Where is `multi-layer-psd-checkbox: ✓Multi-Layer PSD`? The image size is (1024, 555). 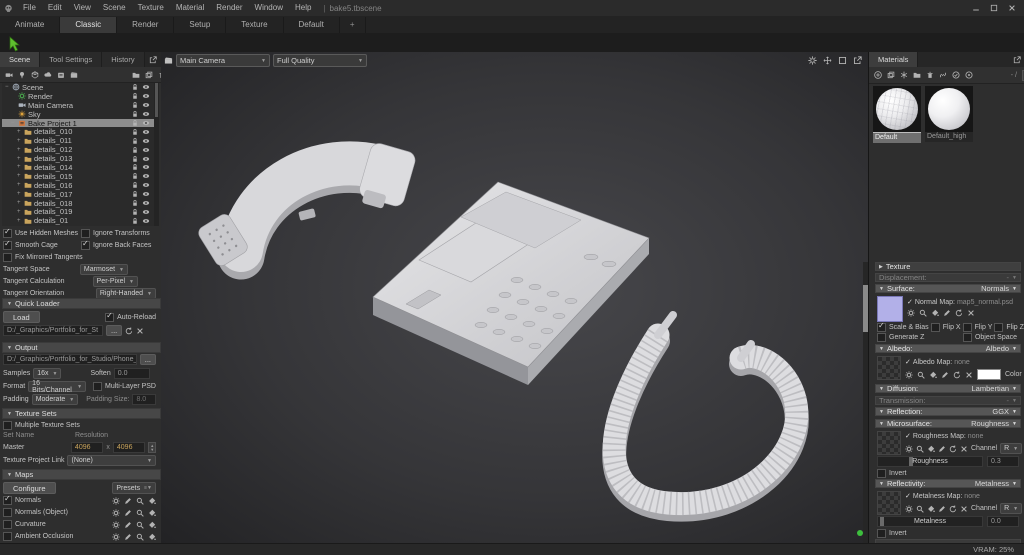
multi-layer-psd-checkbox: ✓Multi-Layer PSD is located at coordinates (124, 386).